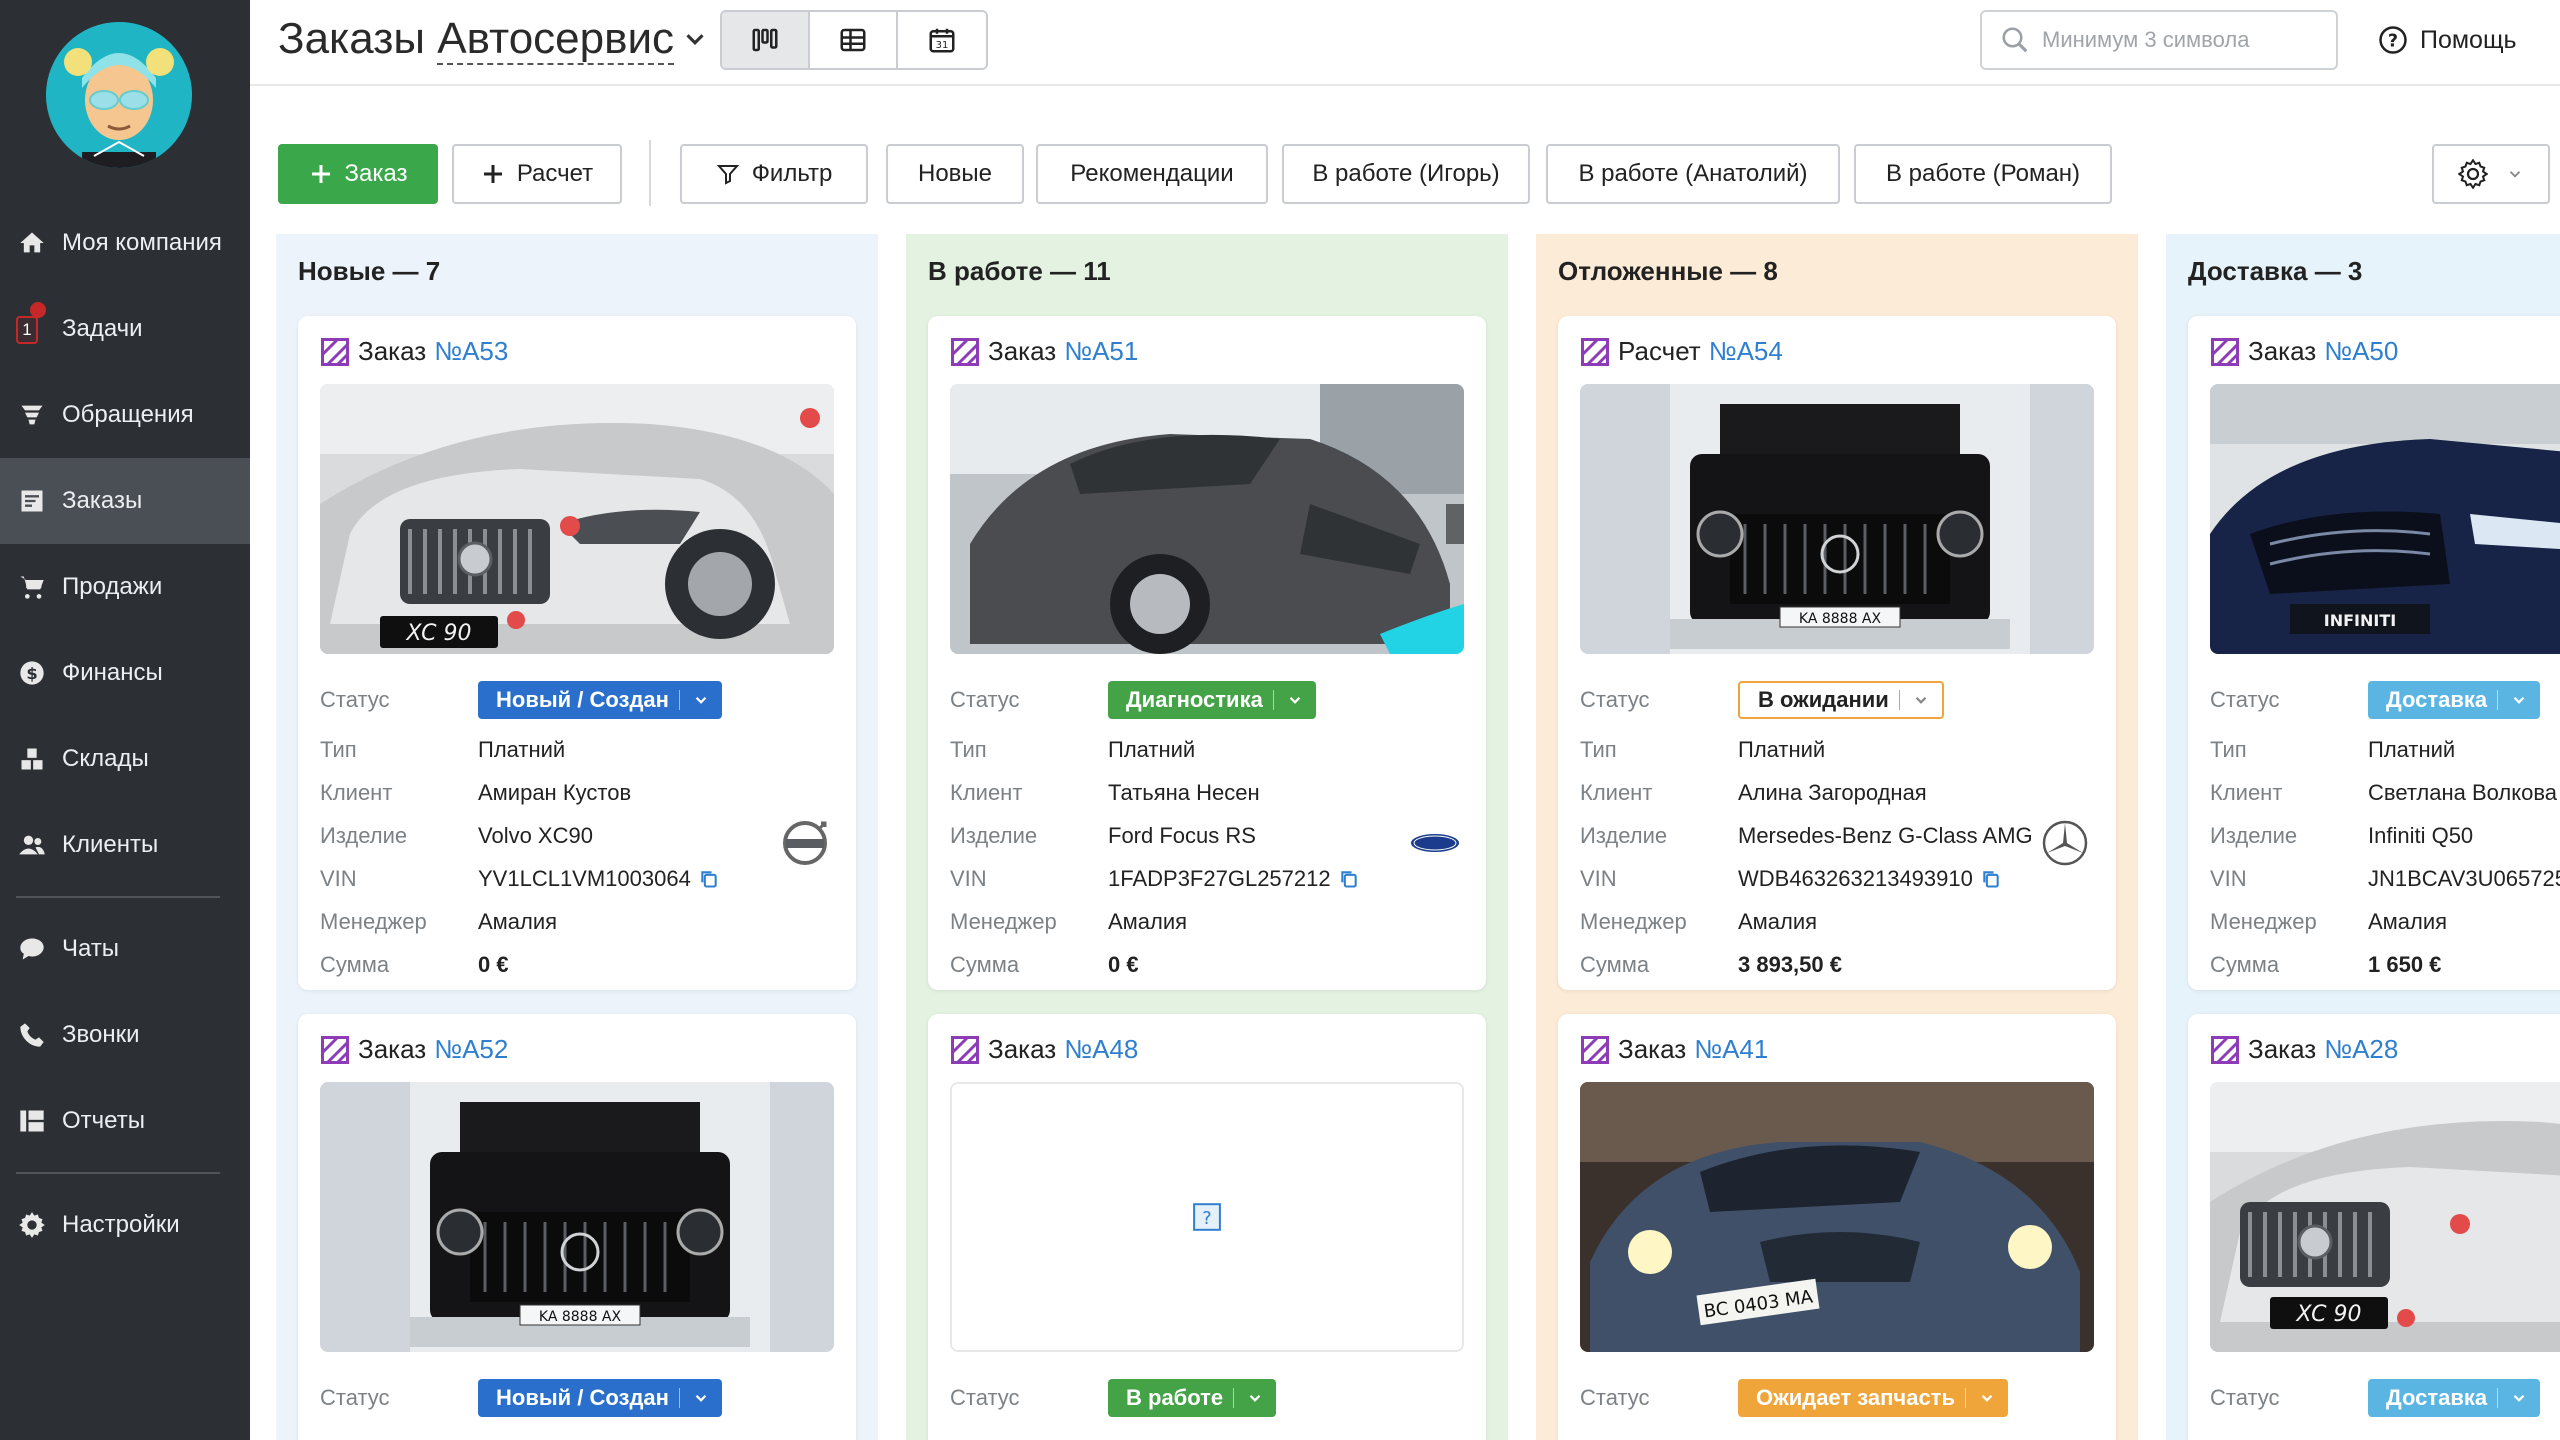  What do you see at coordinates (125, 949) in the screenshot?
I see `nav-chats: Чаты` at bounding box center [125, 949].